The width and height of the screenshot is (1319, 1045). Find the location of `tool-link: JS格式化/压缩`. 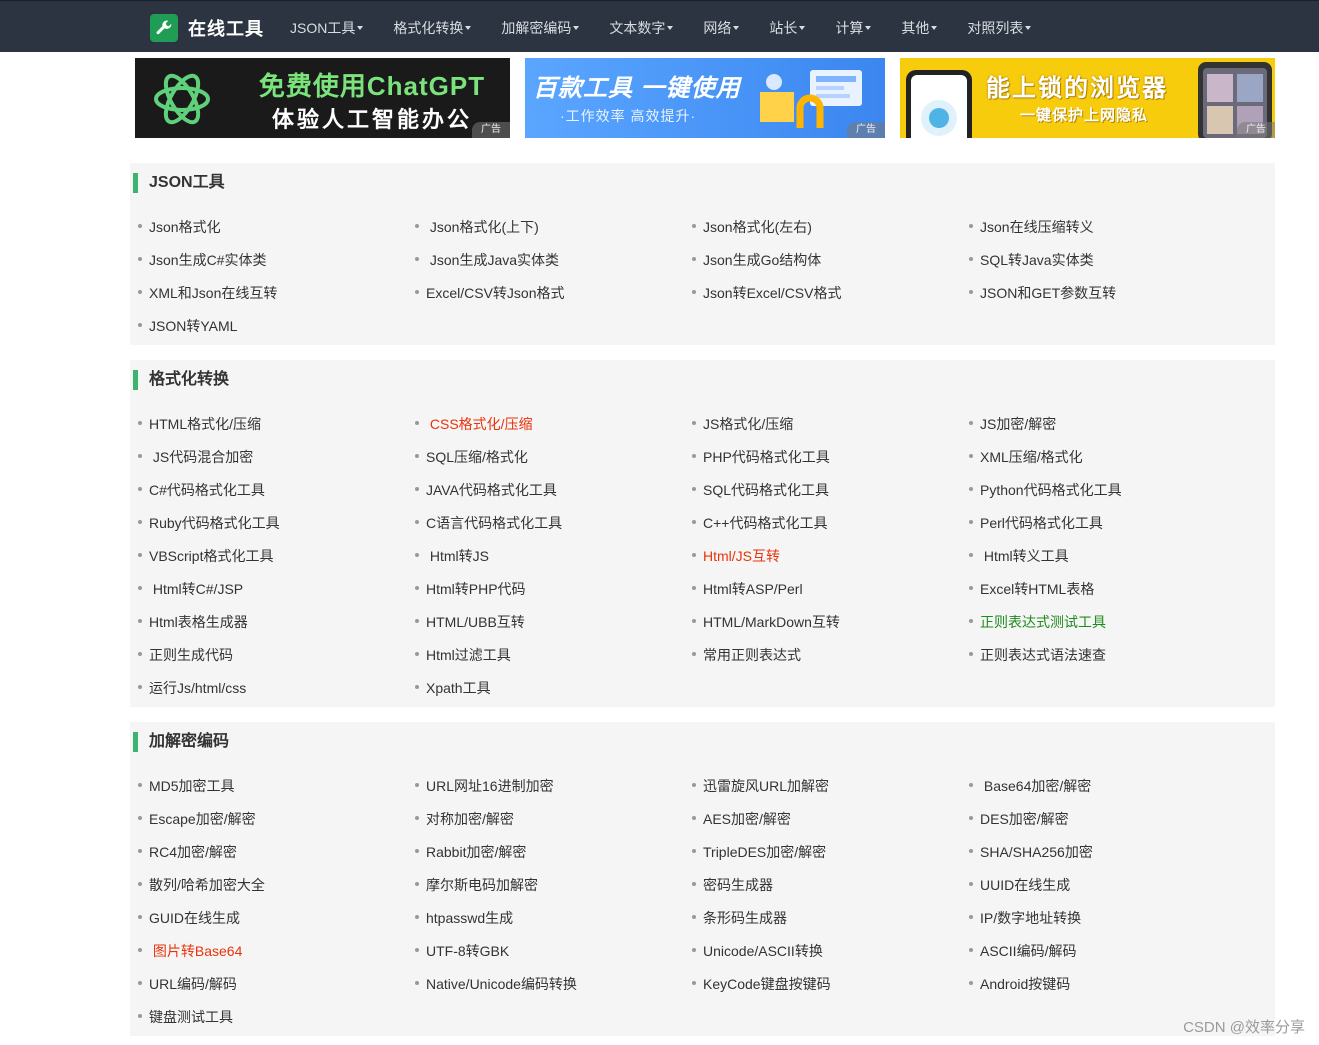

tool-link: JS格式化/压缩 is located at coordinates (742, 424).